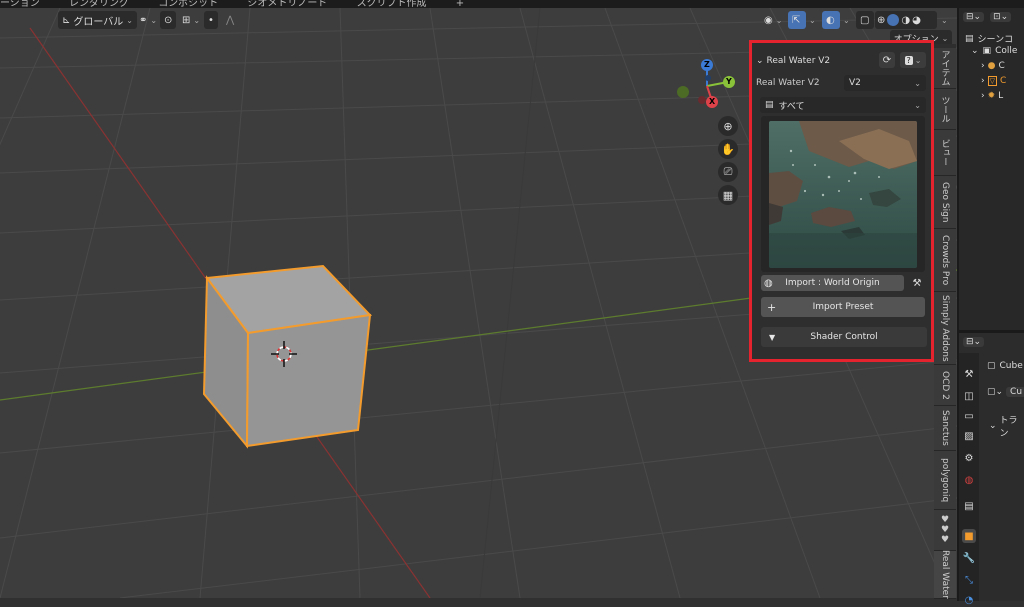  What do you see at coordinates (969, 458) in the screenshot?
I see `scene-tab-icon: ⚙` at bounding box center [969, 458].